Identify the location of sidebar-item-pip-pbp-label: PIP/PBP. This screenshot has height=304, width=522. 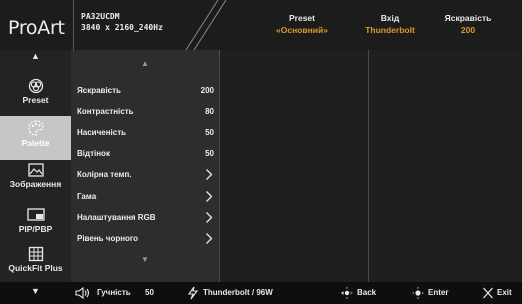
(35, 229).